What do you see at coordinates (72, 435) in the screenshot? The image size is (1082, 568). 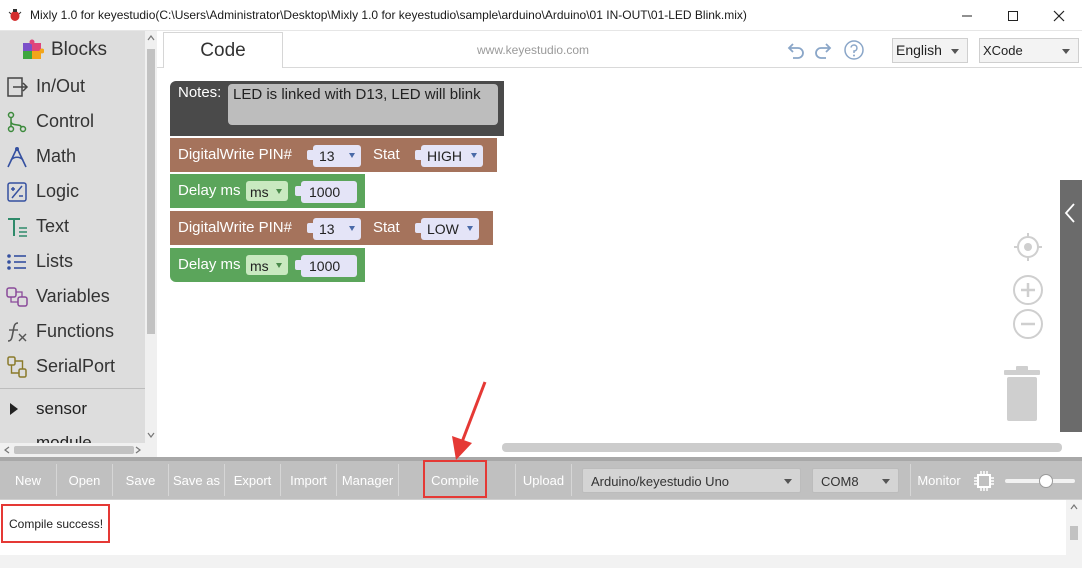 I see `tree-item-module: module` at bounding box center [72, 435].